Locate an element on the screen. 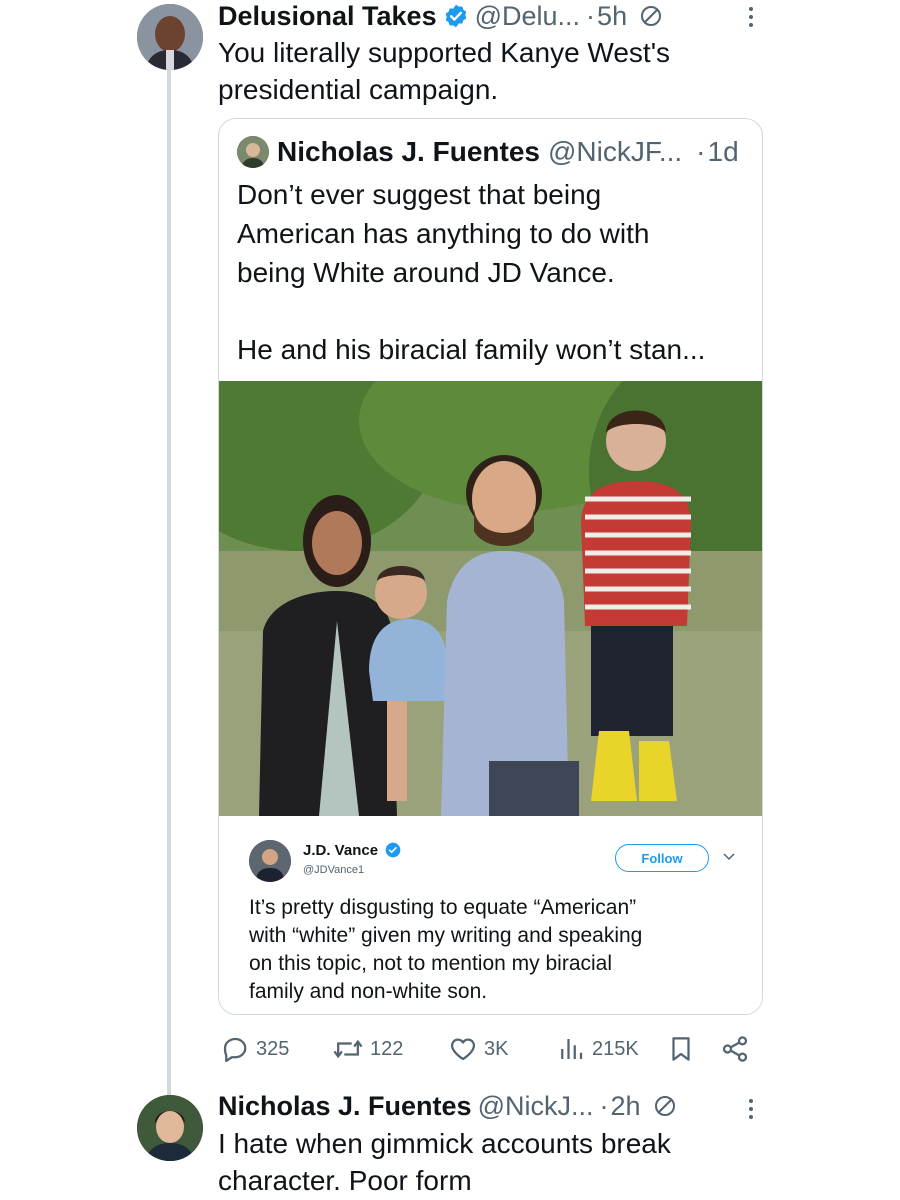 This screenshot has width=900, height=1200. tweet-header: Nicholas J. Fuentes @NickJ... · 2h is located at coordinates (447, 1106).